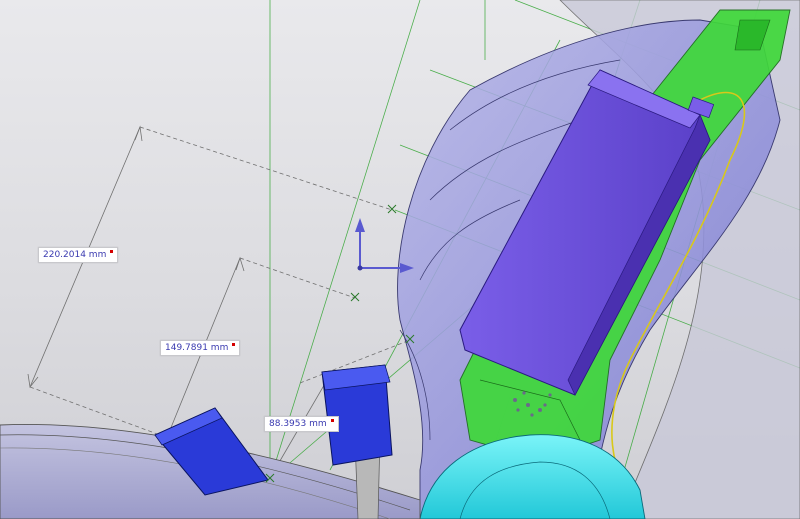 The image size is (800, 519). What do you see at coordinates (298, 424) in the screenshot?
I see `dimension-value: 88.3953 mm` at bounding box center [298, 424].